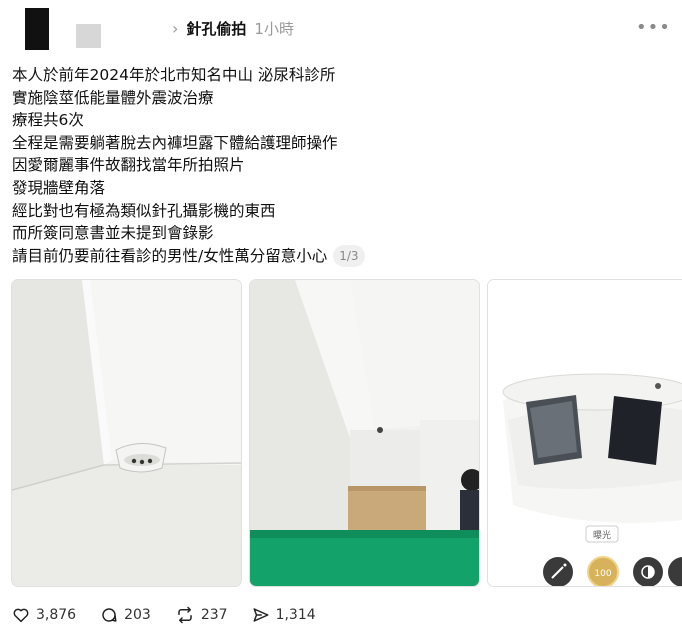  Describe the element at coordinates (48, 120) in the screenshot. I see `post-line: 療程共6次` at that location.